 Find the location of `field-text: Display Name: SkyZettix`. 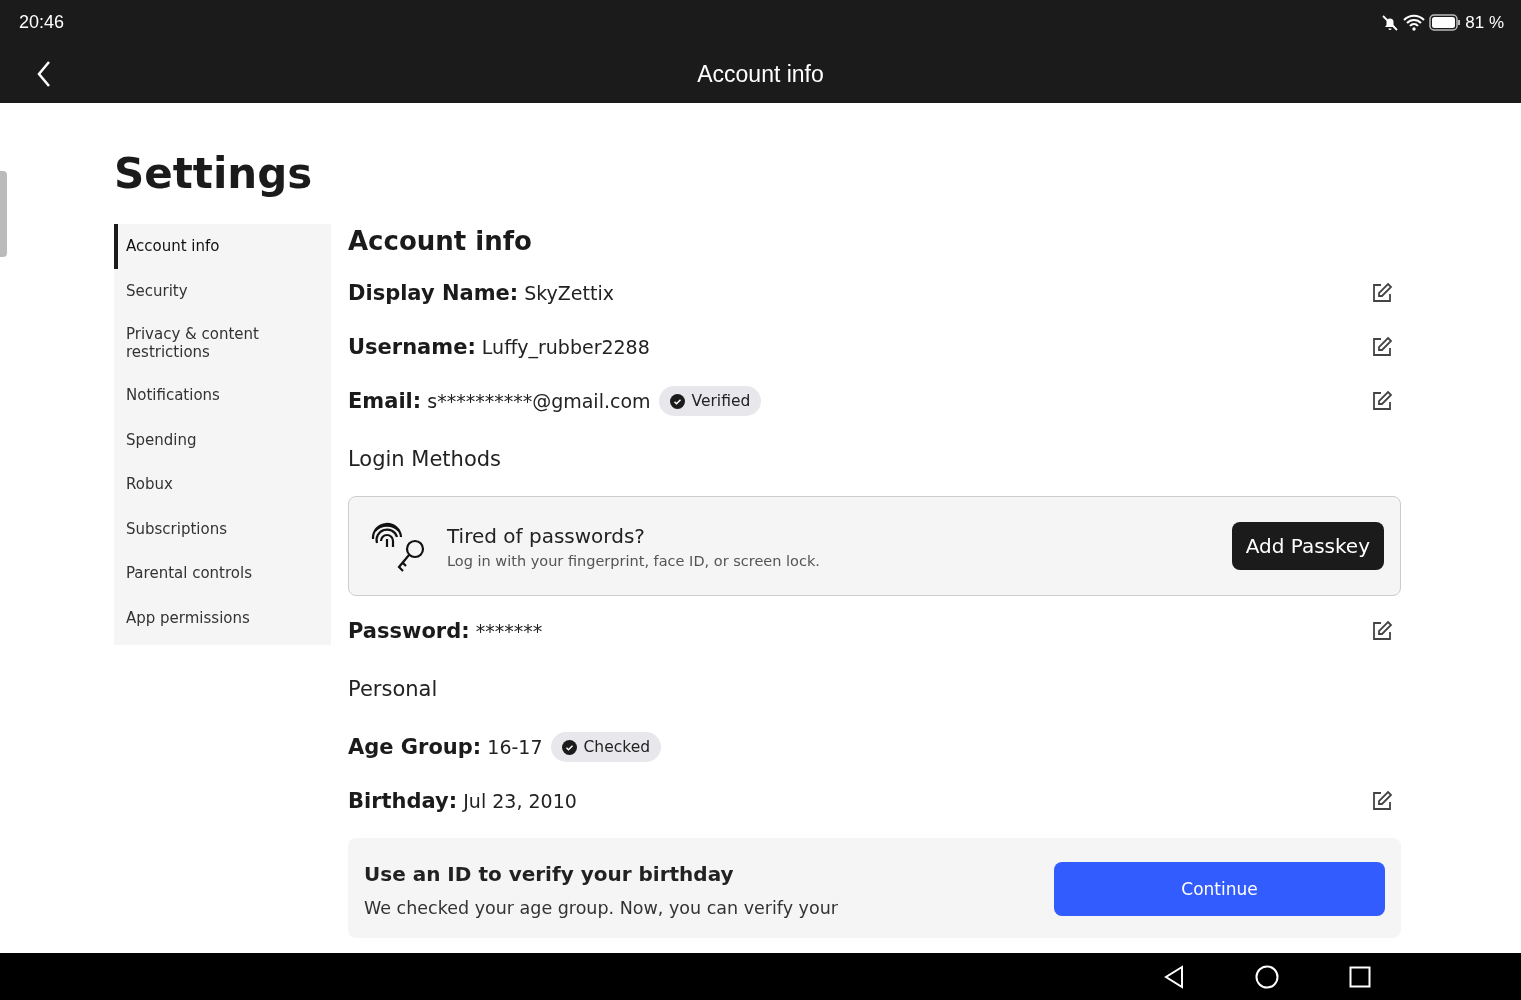

field-text: Display Name: SkyZettix is located at coordinates (481, 293).